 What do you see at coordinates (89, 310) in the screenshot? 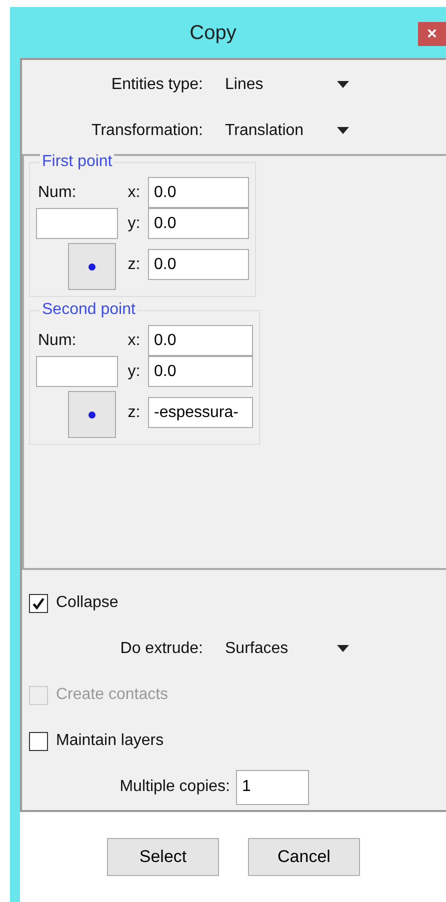
I see `group-title: Second point` at bounding box center [89, 310].